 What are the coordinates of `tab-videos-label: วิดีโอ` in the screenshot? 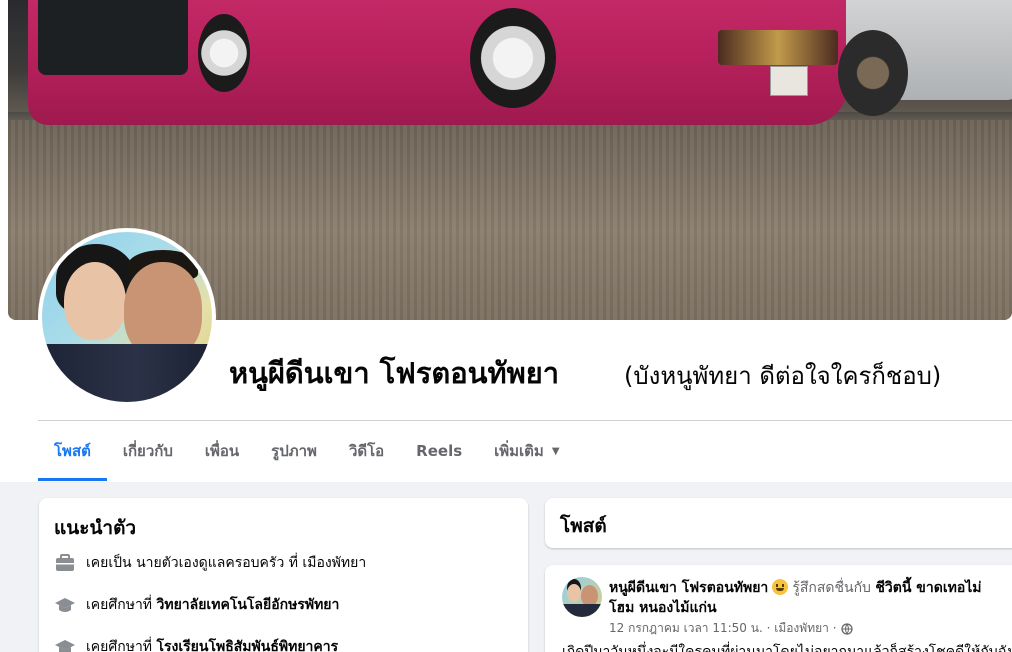 It's located at (366, 451).